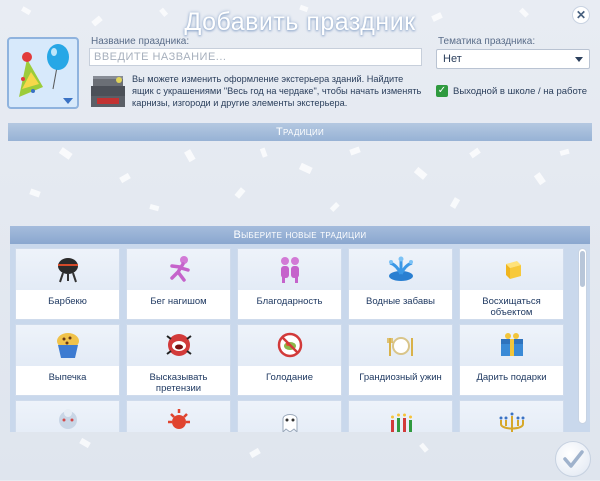 This screenshot has height=481, width=600. Describe the element at coordinates (300, 132) in the screenshot. I see `traditions-header: Традиции` at that location.